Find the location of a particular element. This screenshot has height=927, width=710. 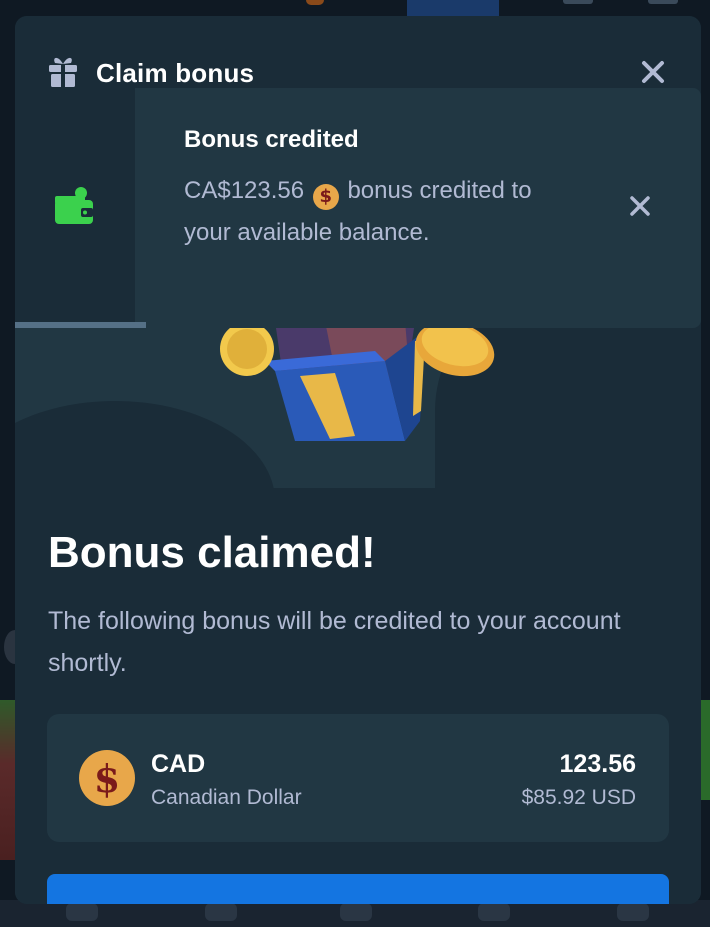

currency-name: Canadian Dollar is located at coordinates (226, 797).